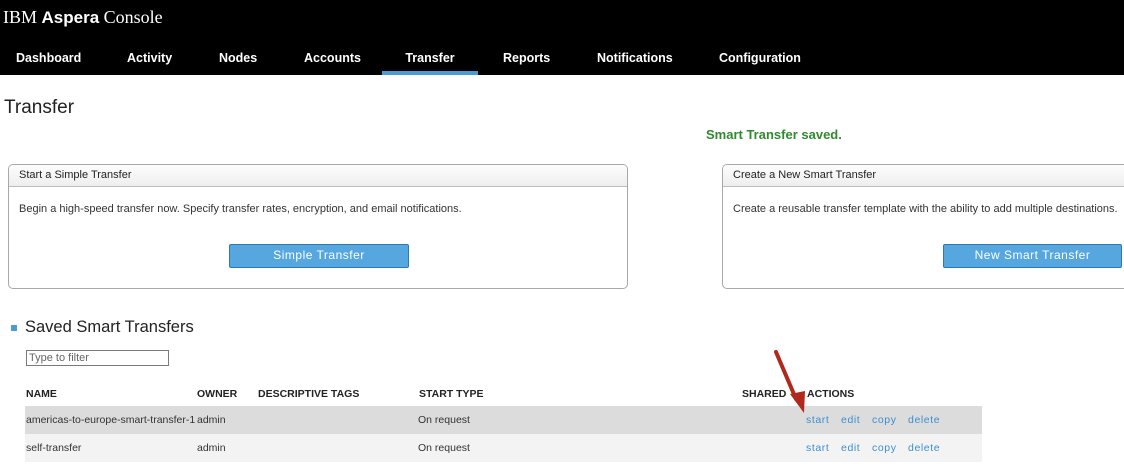 This screenshot has height=471, width=1124. What do you see at coordinates (308, 394) in the screenshot?
I see `column-header-tags: DESCRIPTIVE TAGS` at bounding box center [308, 394].